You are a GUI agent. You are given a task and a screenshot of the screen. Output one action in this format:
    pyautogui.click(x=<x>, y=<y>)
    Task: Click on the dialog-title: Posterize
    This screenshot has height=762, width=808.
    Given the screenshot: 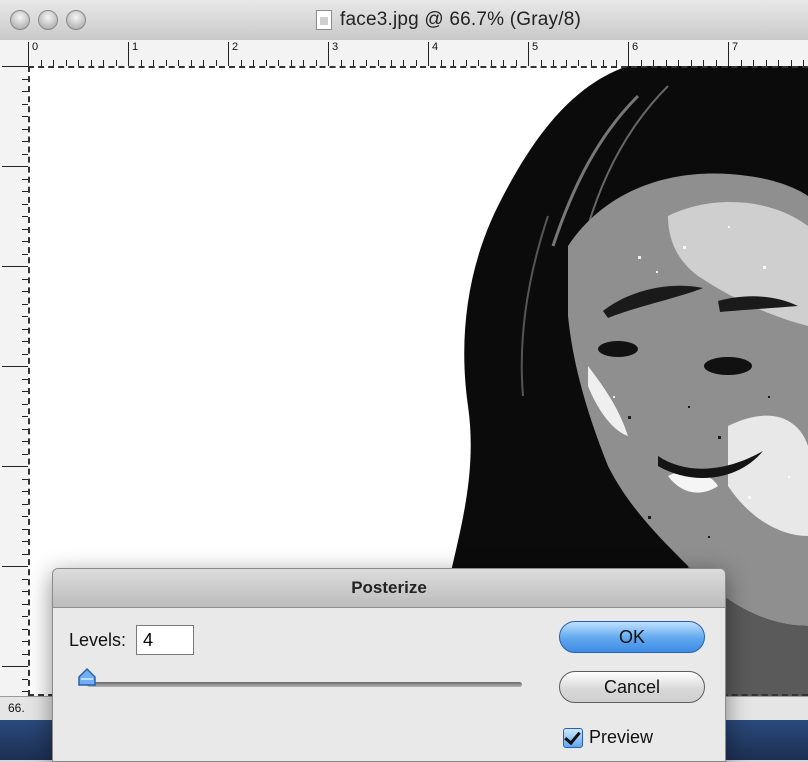 What is the action you would take?
    pyautogui.click(x=389, y=587)
    